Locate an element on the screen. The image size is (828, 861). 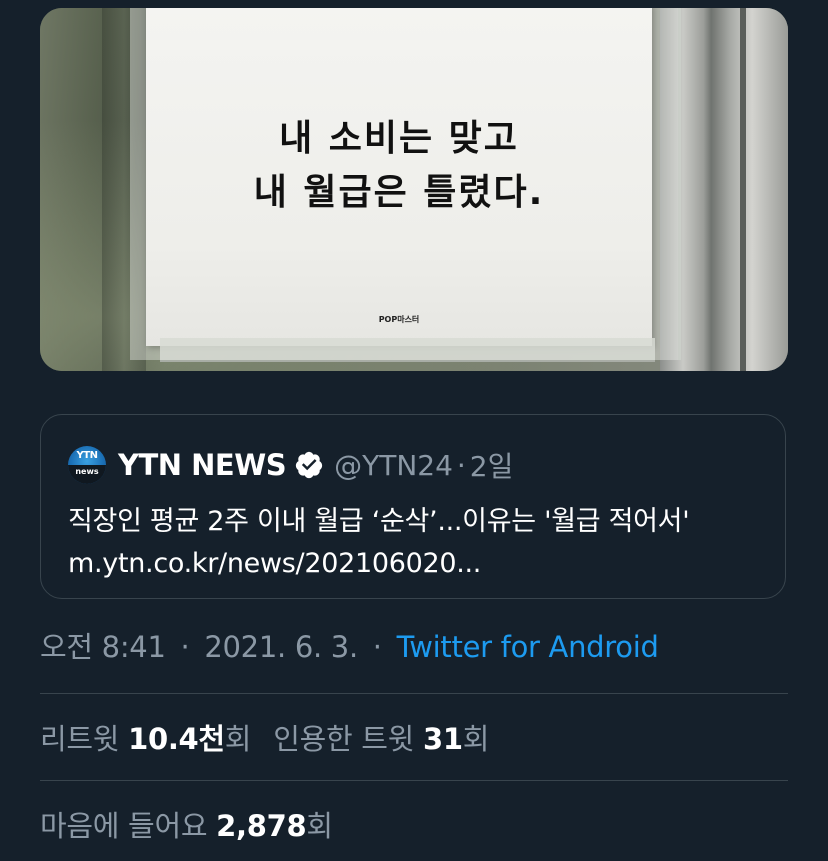
quoted-tweet-time: 2일 is located at coordinates (492, 465).